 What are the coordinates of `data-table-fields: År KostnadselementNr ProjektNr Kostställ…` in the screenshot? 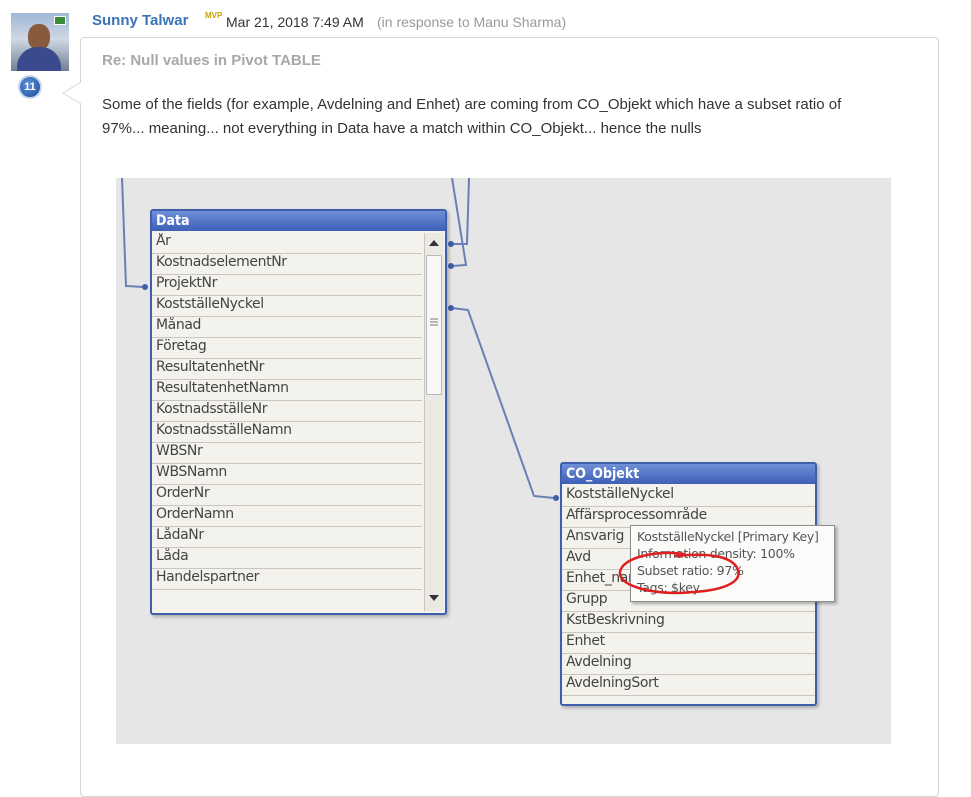 It's located at (287, 411).